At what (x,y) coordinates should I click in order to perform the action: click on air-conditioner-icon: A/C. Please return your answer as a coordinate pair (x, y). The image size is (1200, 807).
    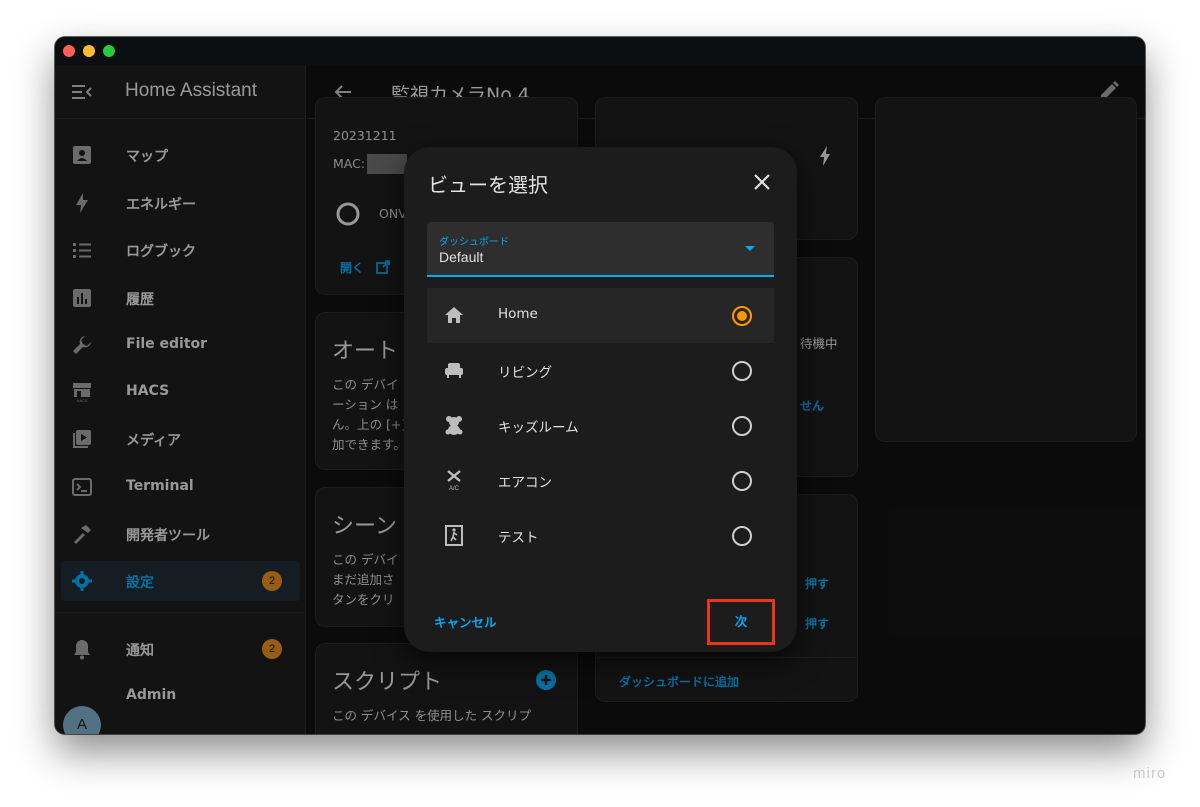
    Looking at the image, I should click on (454, 480).